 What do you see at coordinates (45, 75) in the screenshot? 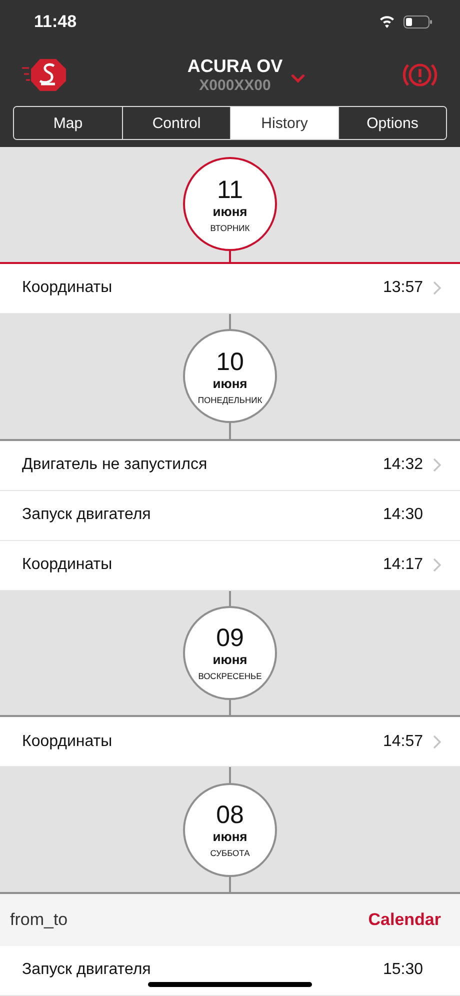
I see `snake-logo-icon` at bounding box center [45, 75].